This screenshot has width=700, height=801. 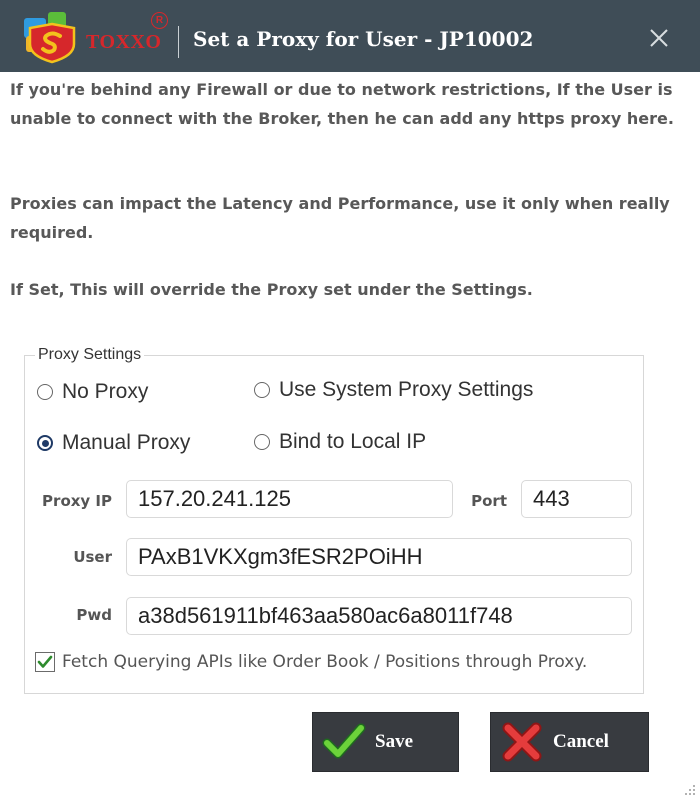 What do you see at coordinates (659, 38) in the screenshot?
I see `close-icon` at bounding box center [659, 38].